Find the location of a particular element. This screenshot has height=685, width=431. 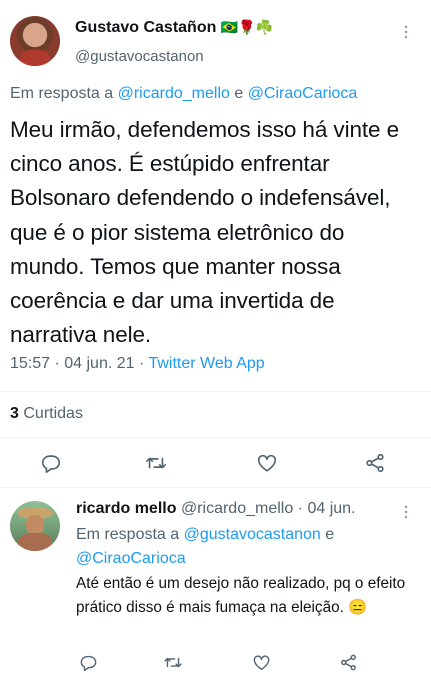

author-badges: 🇧🇷🌹☘️ is located at coordinates (247, 27).